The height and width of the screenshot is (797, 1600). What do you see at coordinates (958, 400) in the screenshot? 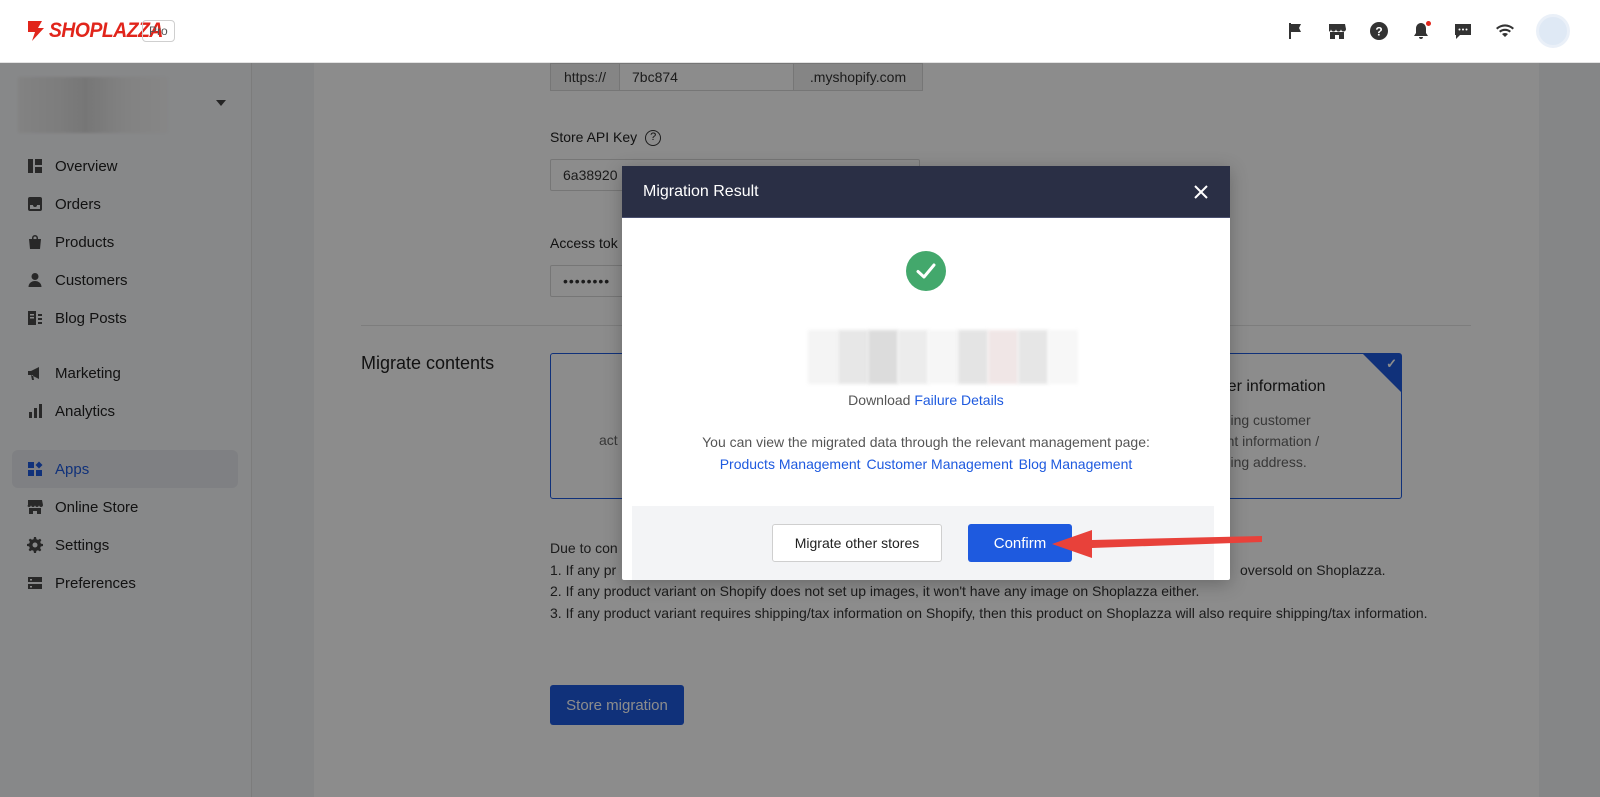
I see `failure-details-link: Failure Details` at bounding box center [958, 400].